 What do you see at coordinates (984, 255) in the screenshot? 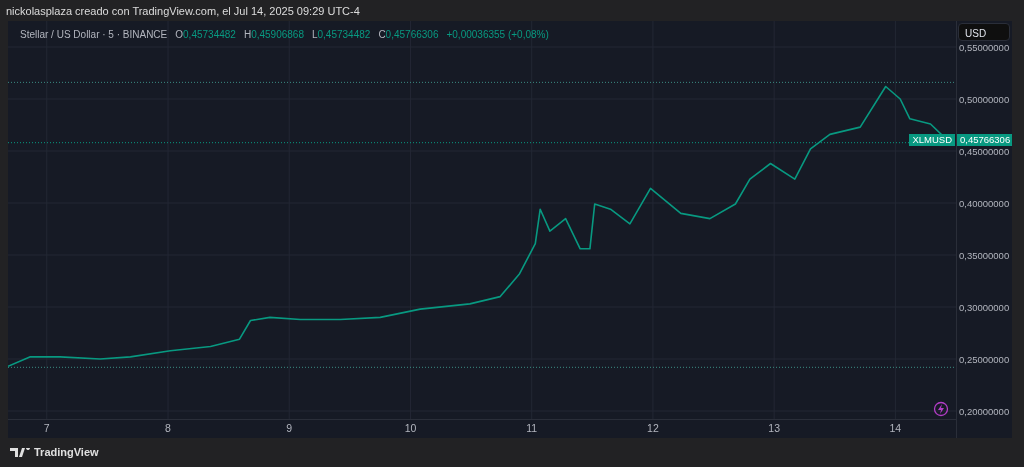
I see `y-tick-label: 0,35000000` at bounding box center [984, 255].